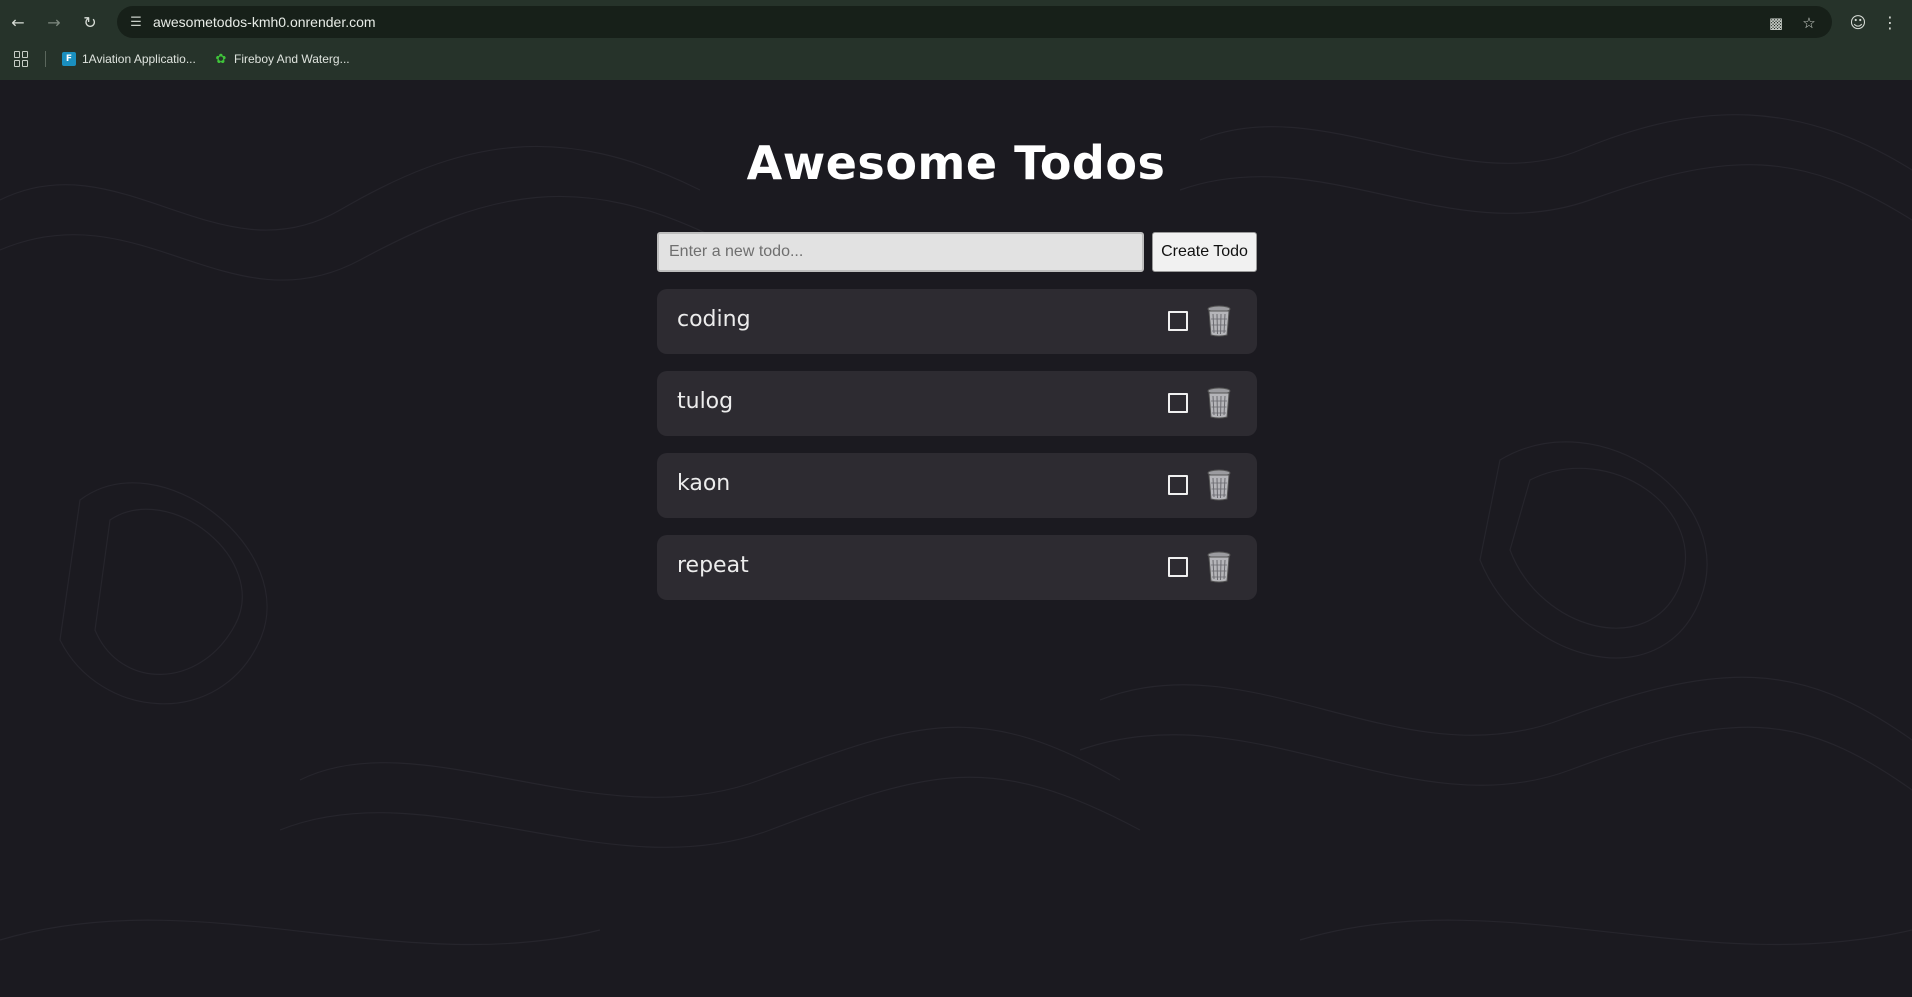  I want to click on forward-icon: →, so click(54, 22).